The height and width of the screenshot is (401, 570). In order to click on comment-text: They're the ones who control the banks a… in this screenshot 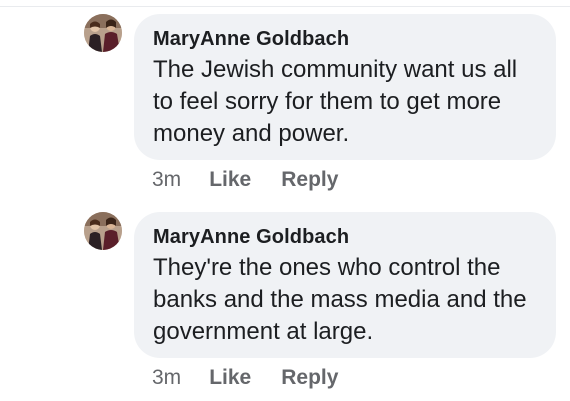, I will do `click(340, 299)`.